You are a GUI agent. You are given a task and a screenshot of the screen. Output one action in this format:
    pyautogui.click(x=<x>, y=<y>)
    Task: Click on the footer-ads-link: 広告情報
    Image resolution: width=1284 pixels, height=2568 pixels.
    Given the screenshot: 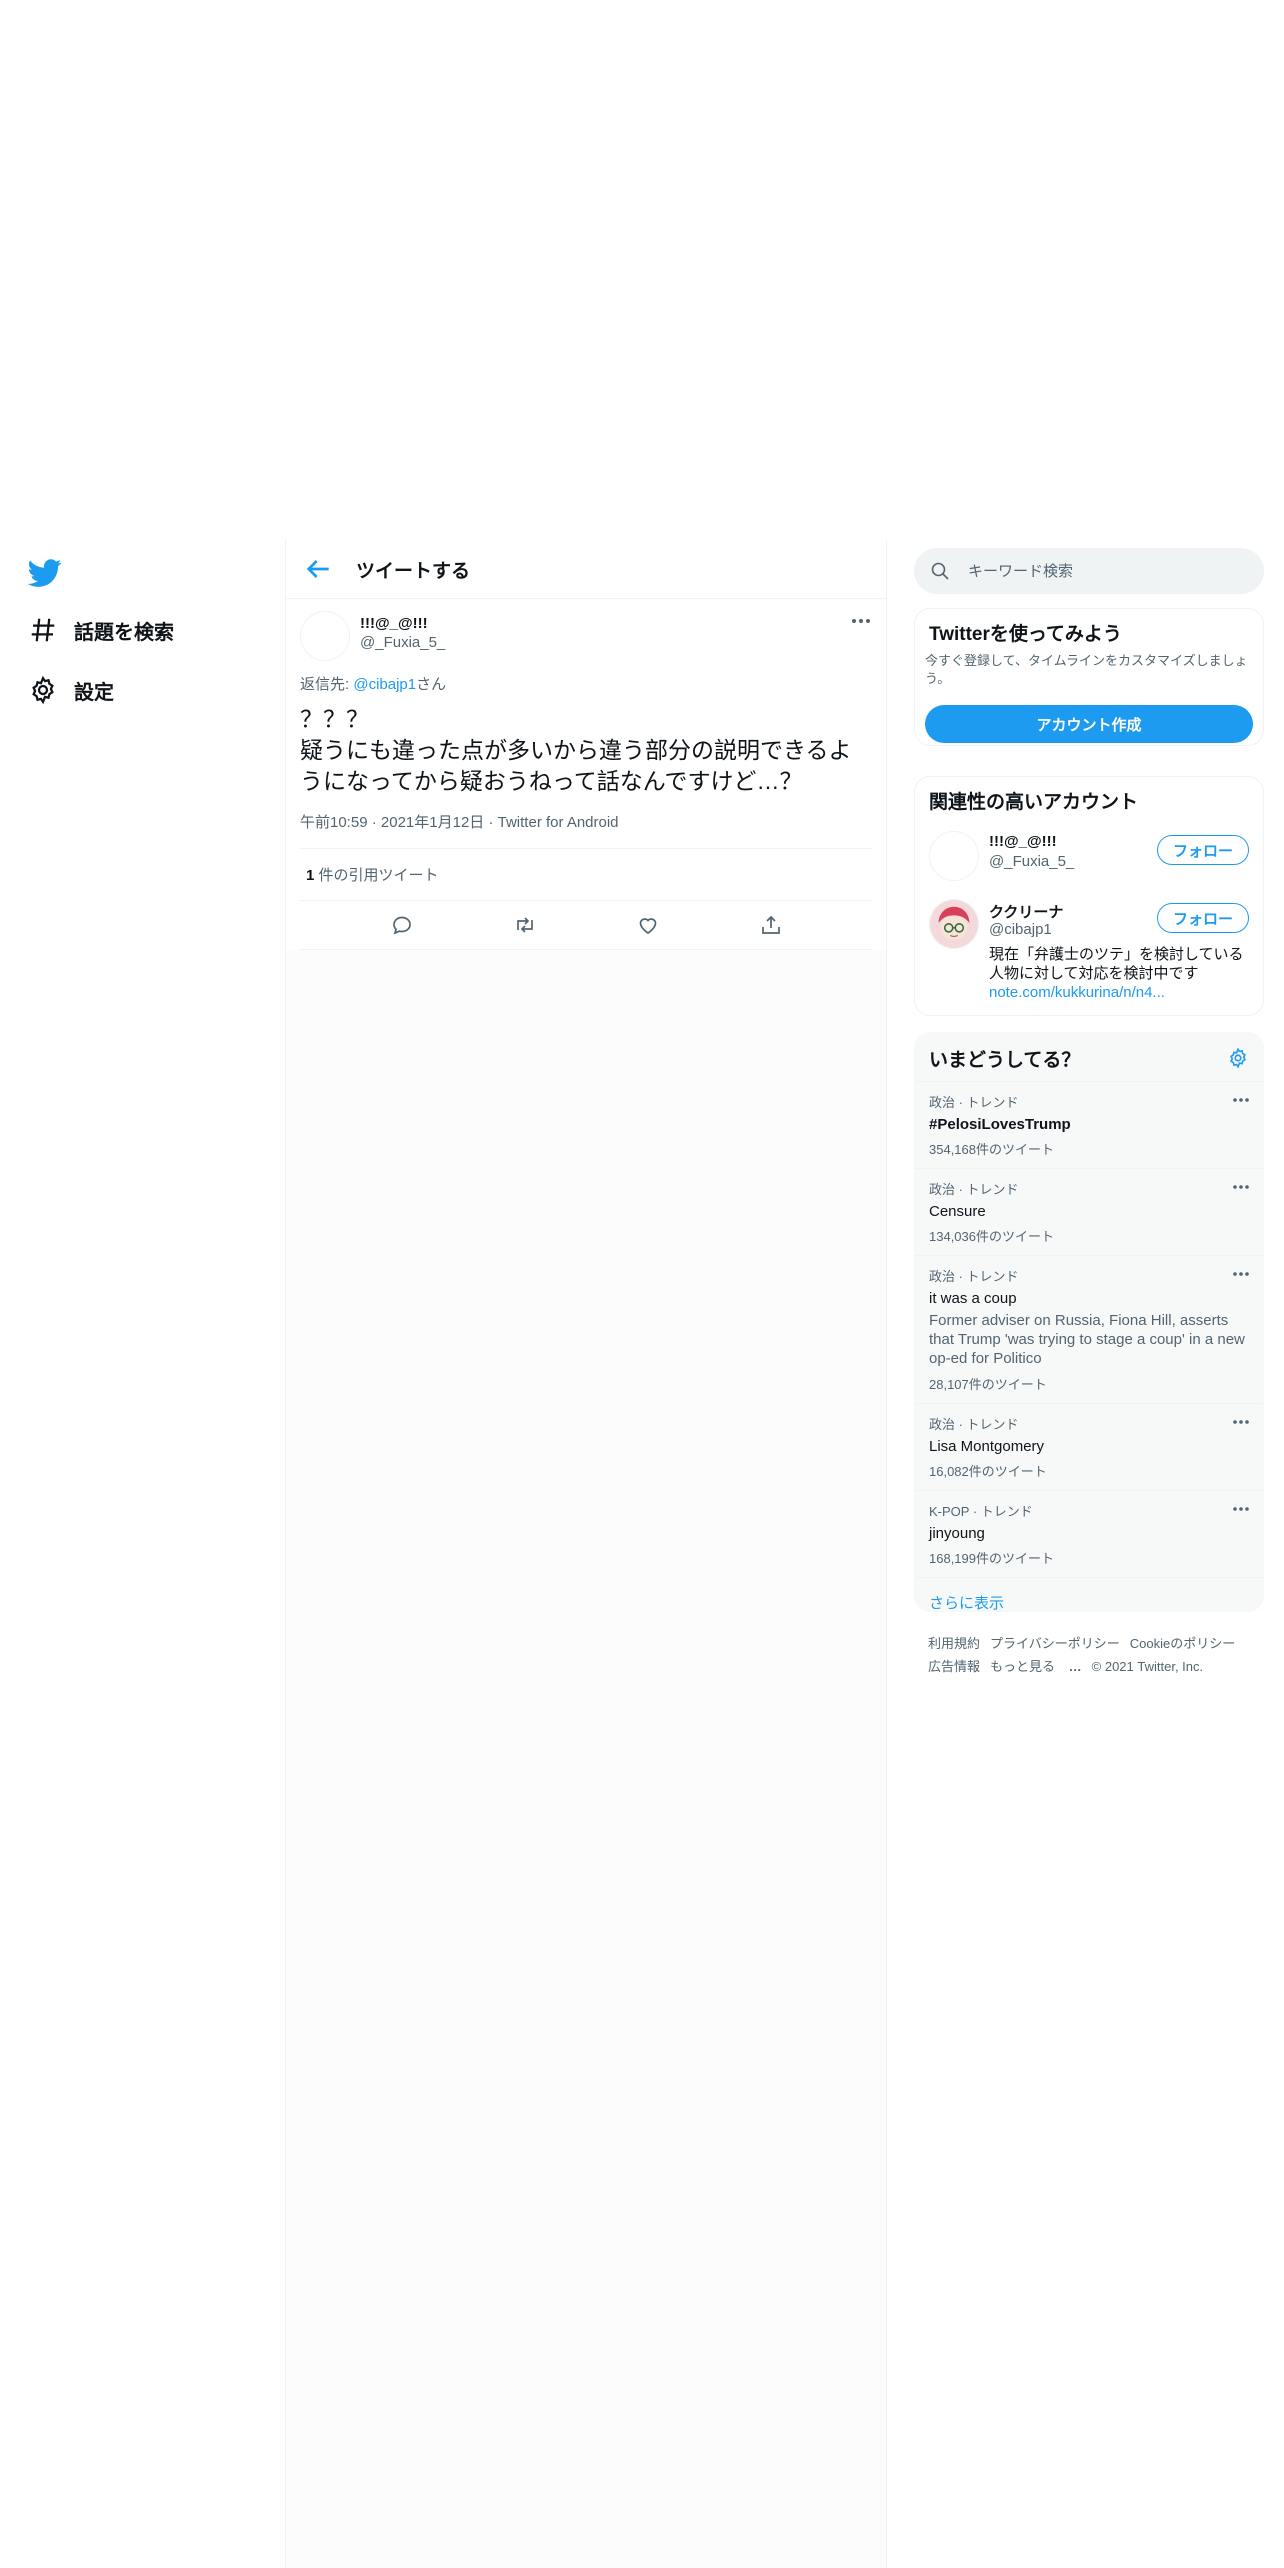 What is the action you would take?
    pyautogui.click(x=954, y=1666)
    